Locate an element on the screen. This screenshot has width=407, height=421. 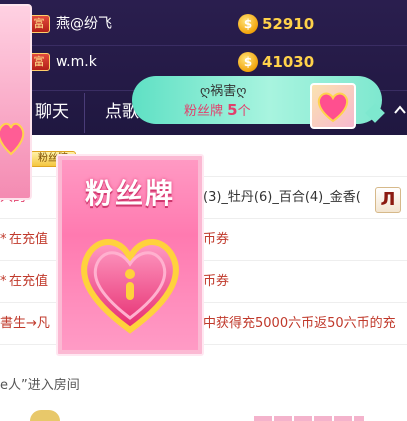
heart-badge-icon is located at coordinates (333, 106).